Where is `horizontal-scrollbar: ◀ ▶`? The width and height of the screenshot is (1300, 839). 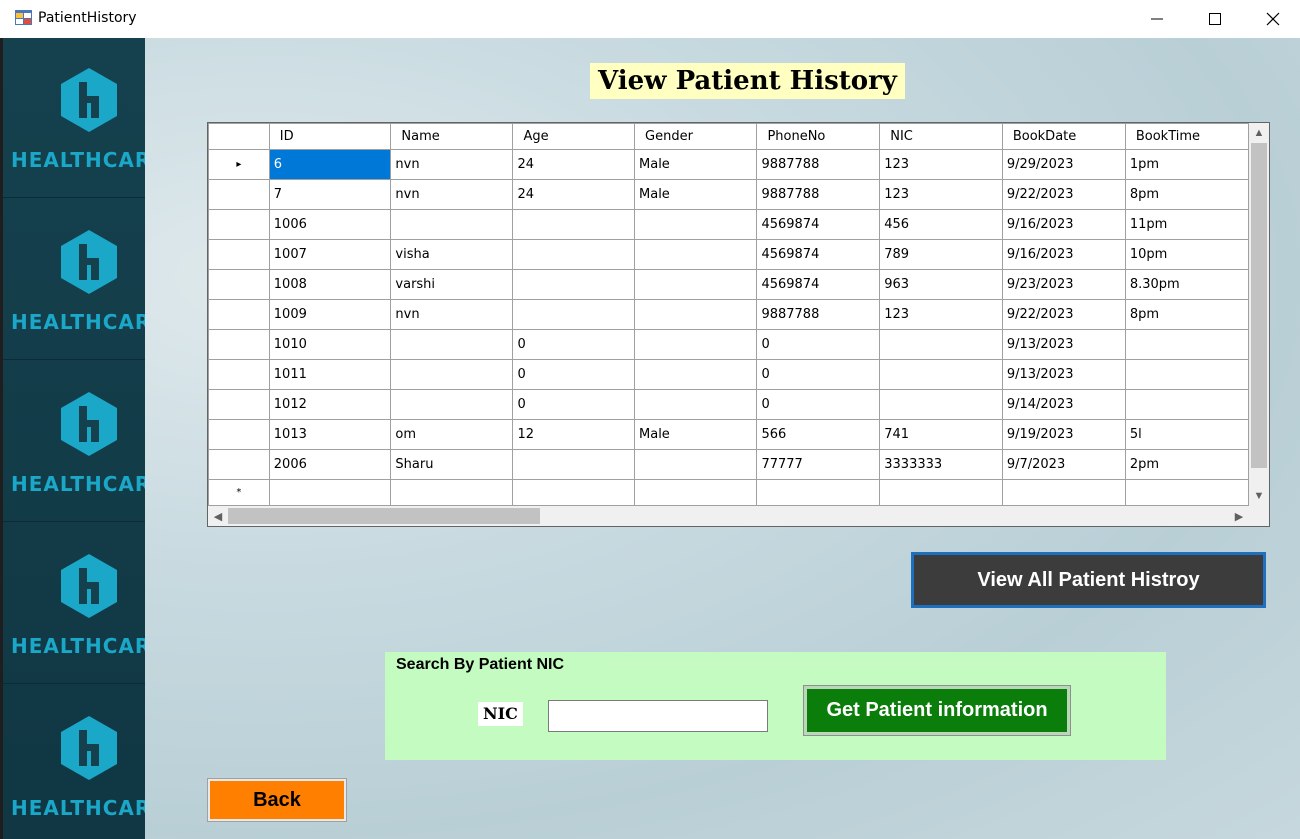
horizontal-scrollbar: ◀ ▶ is located at coordinates (728, 516).